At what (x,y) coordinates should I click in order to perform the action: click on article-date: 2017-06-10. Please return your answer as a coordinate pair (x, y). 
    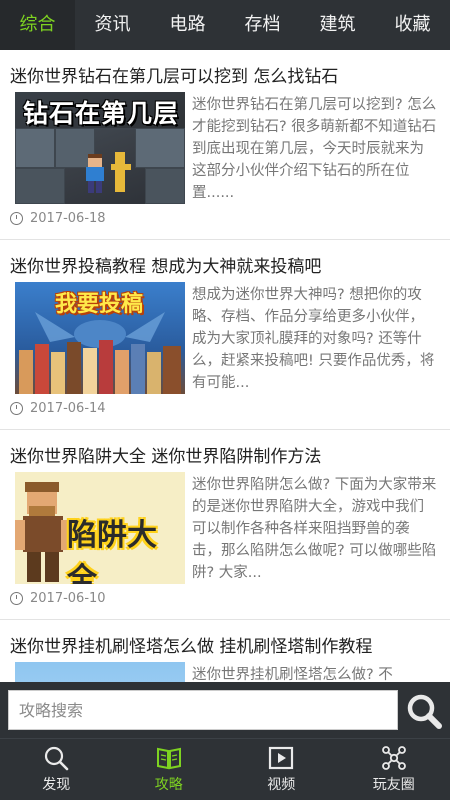
    Looking at the image, I should click on (68, 598).